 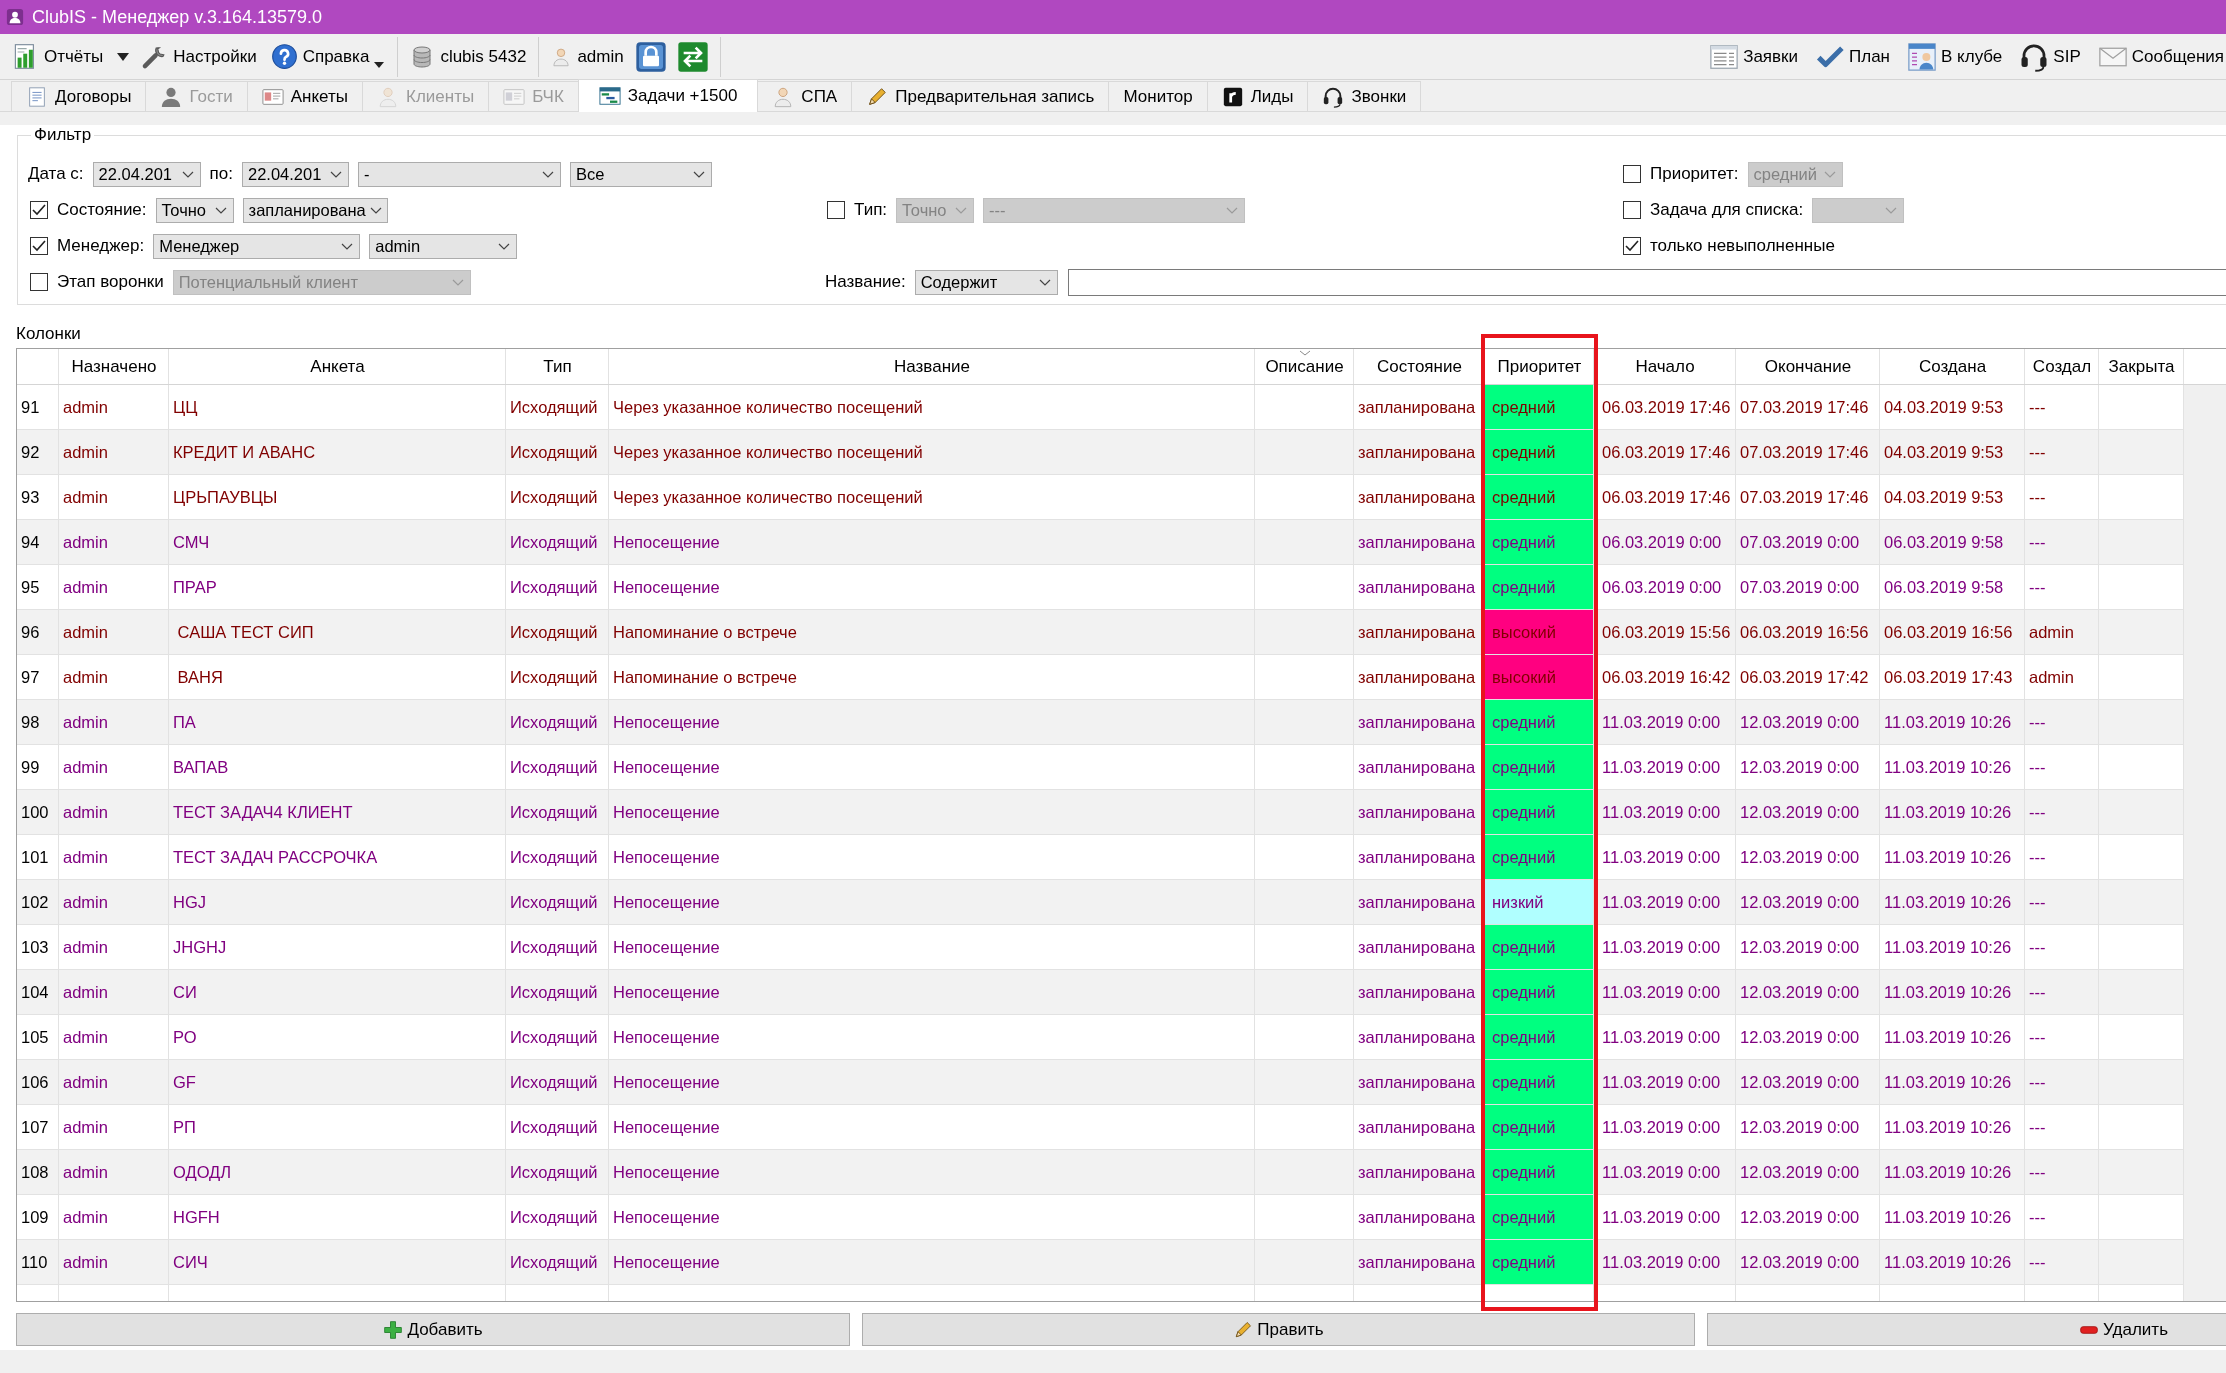 What do you see at coordinates (554, 722) in the screenshot?
I see `table-cell-text: Исходящий` at bounding box center [554, 722].